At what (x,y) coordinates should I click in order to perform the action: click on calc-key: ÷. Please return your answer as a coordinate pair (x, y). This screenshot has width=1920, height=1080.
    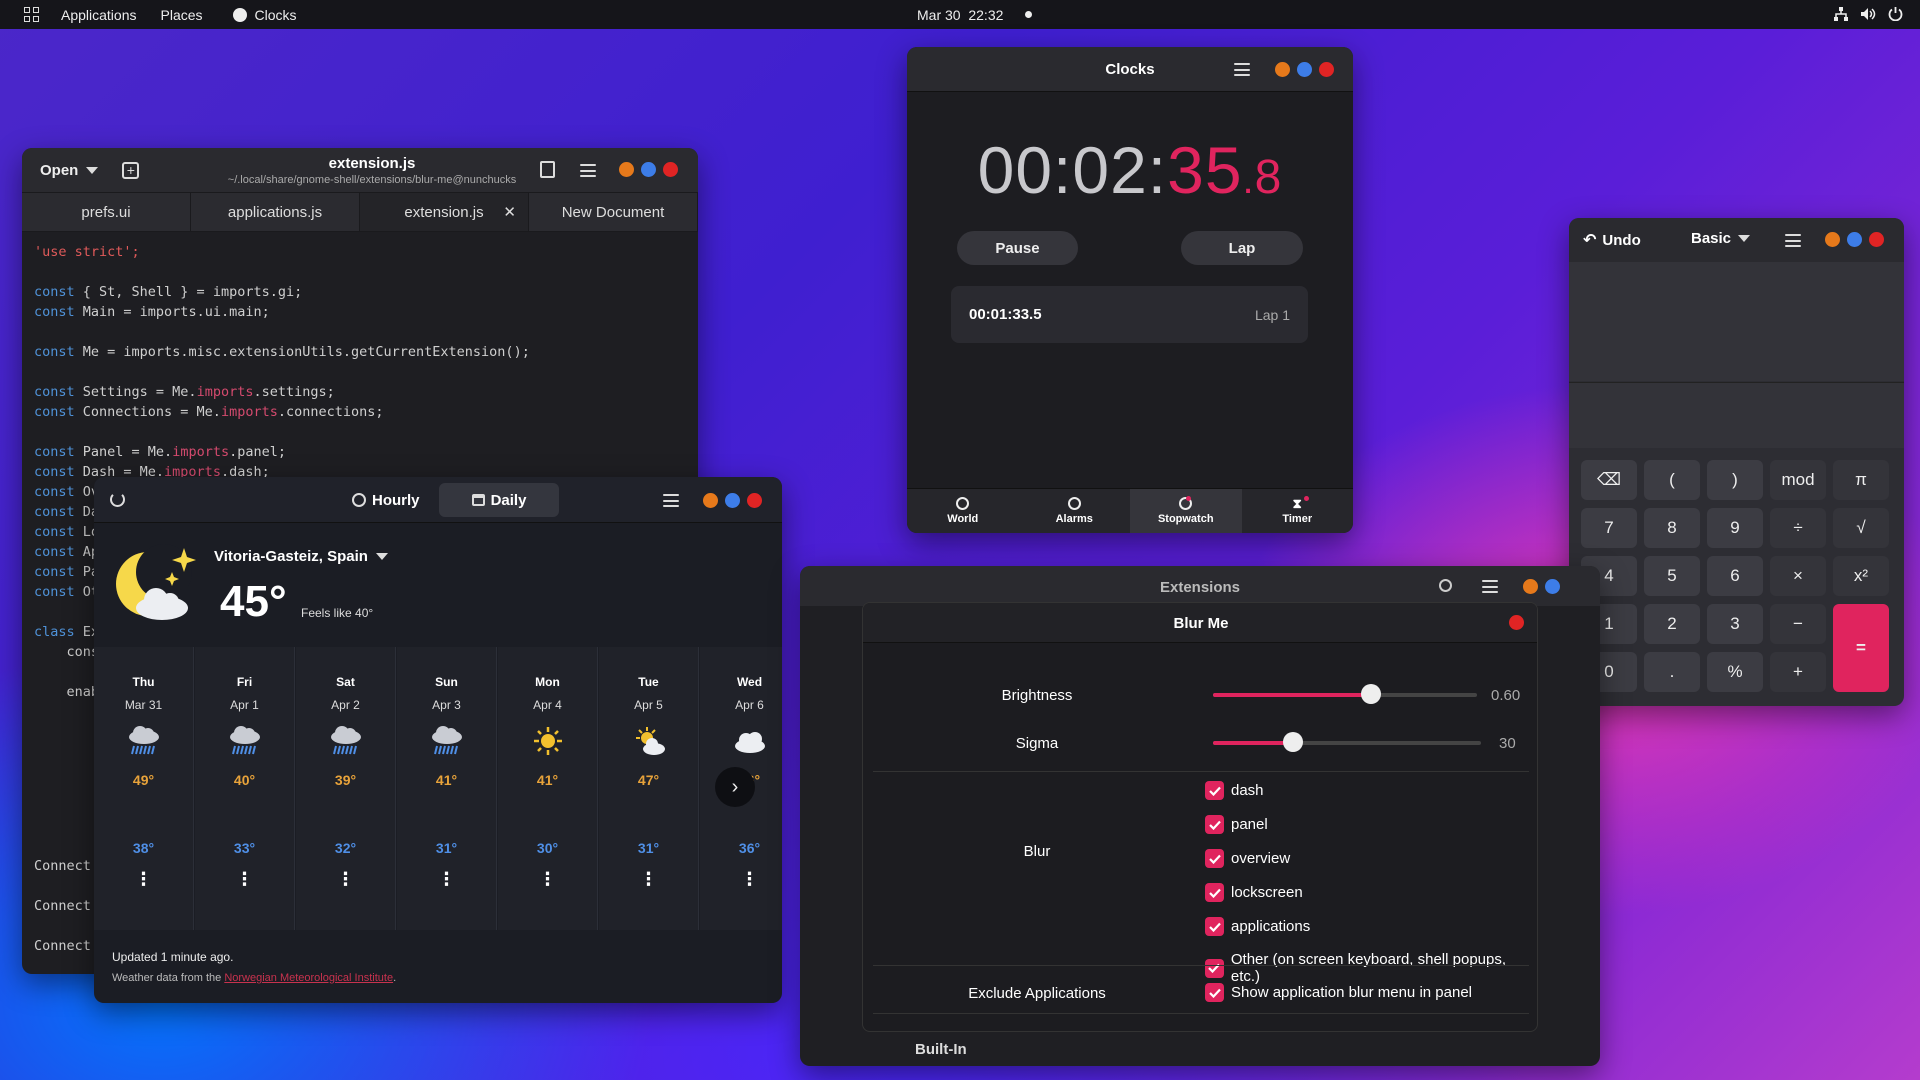
    Looking at the image, I should click on (1798, 528).